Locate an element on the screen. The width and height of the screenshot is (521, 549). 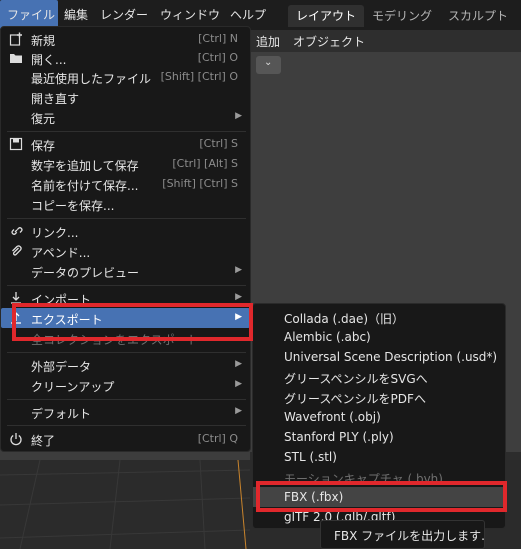
export-item-label: Collada (.dae)（旧） is located at coordinates (344, 319).